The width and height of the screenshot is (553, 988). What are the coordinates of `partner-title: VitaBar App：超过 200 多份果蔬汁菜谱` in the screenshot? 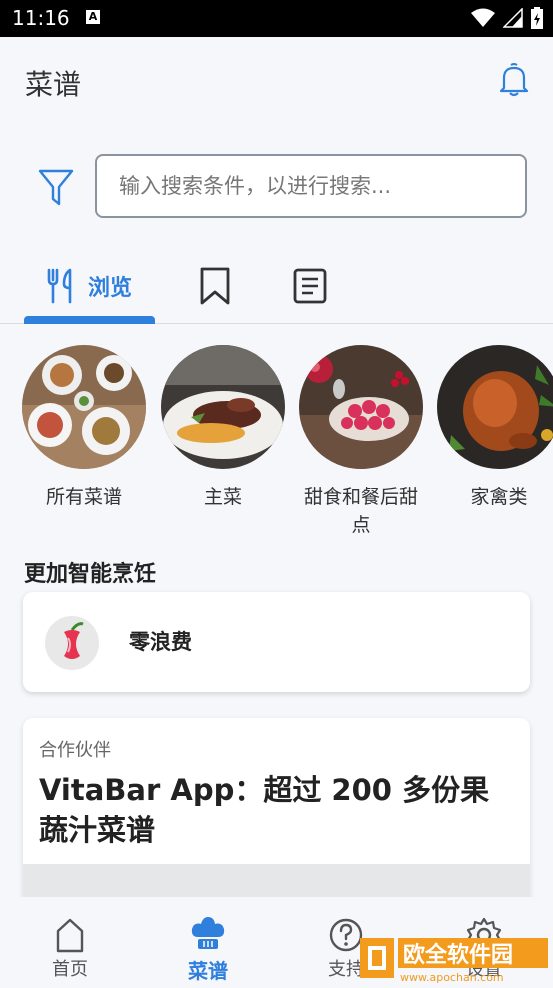 It's located at (264, 810).